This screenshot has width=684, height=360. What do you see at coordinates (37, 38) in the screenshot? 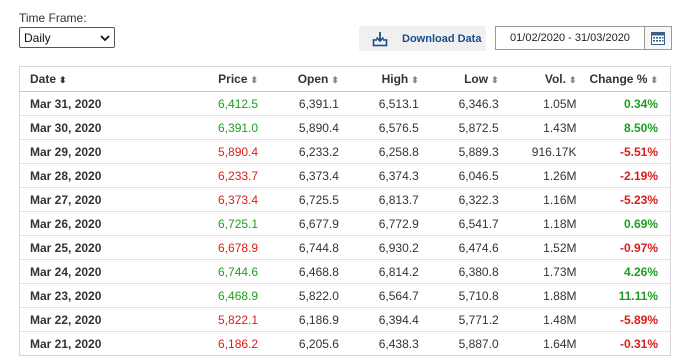
I see `time-frame-value: Daily` at bounding box center [37, 38].